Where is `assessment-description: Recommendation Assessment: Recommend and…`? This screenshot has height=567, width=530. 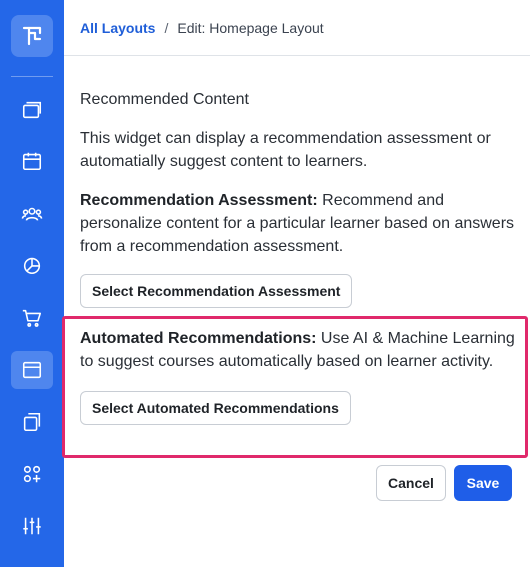 assessment-description: Recommendation Assessment: Recommend and… is located at coordinates (300, 223).